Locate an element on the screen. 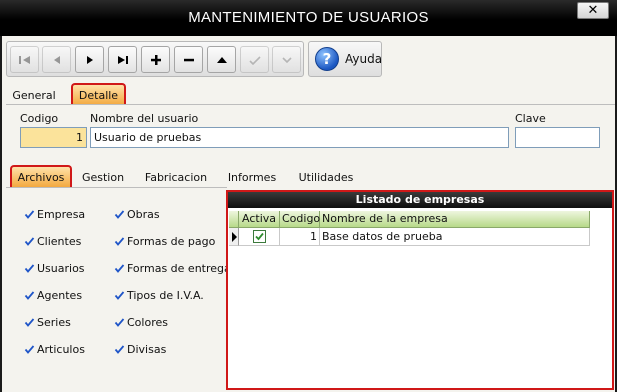  confirm-button is located at coordinates (254, 59).